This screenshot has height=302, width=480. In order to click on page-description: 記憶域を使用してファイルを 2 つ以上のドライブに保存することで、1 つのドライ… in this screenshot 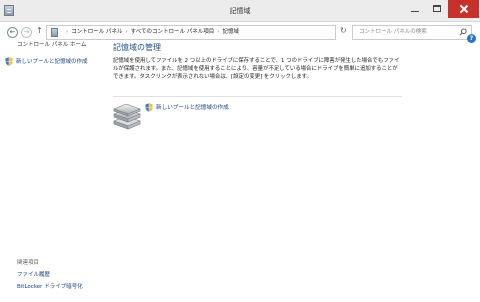, I will do `click(256, 69)`.